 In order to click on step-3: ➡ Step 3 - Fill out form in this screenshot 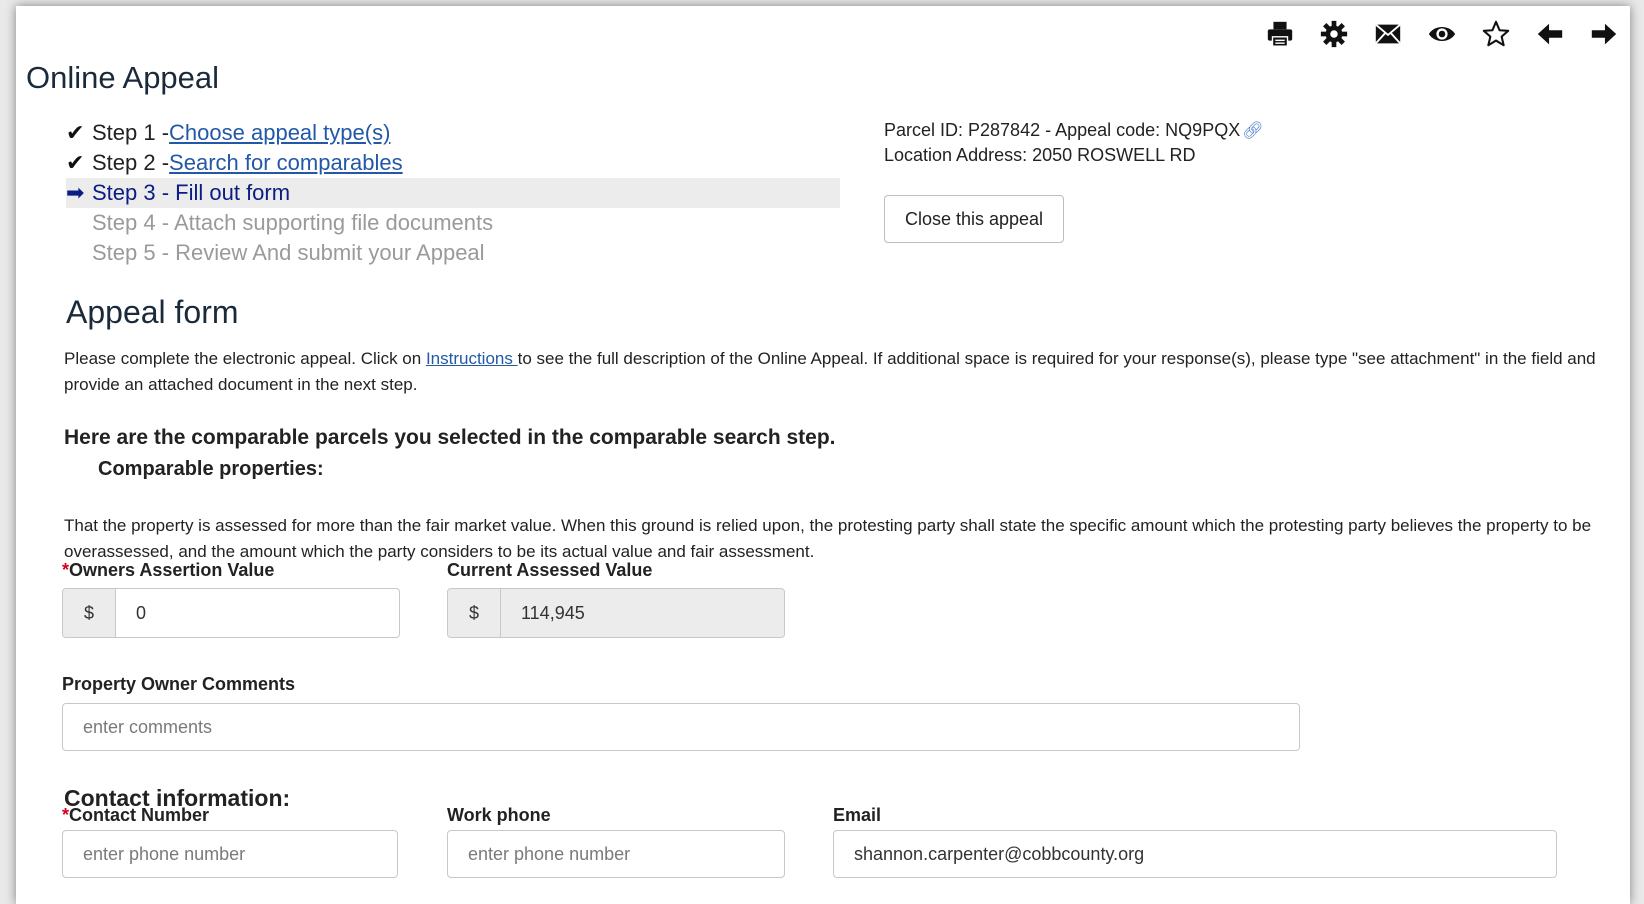, I will do `click(453, 193)`.